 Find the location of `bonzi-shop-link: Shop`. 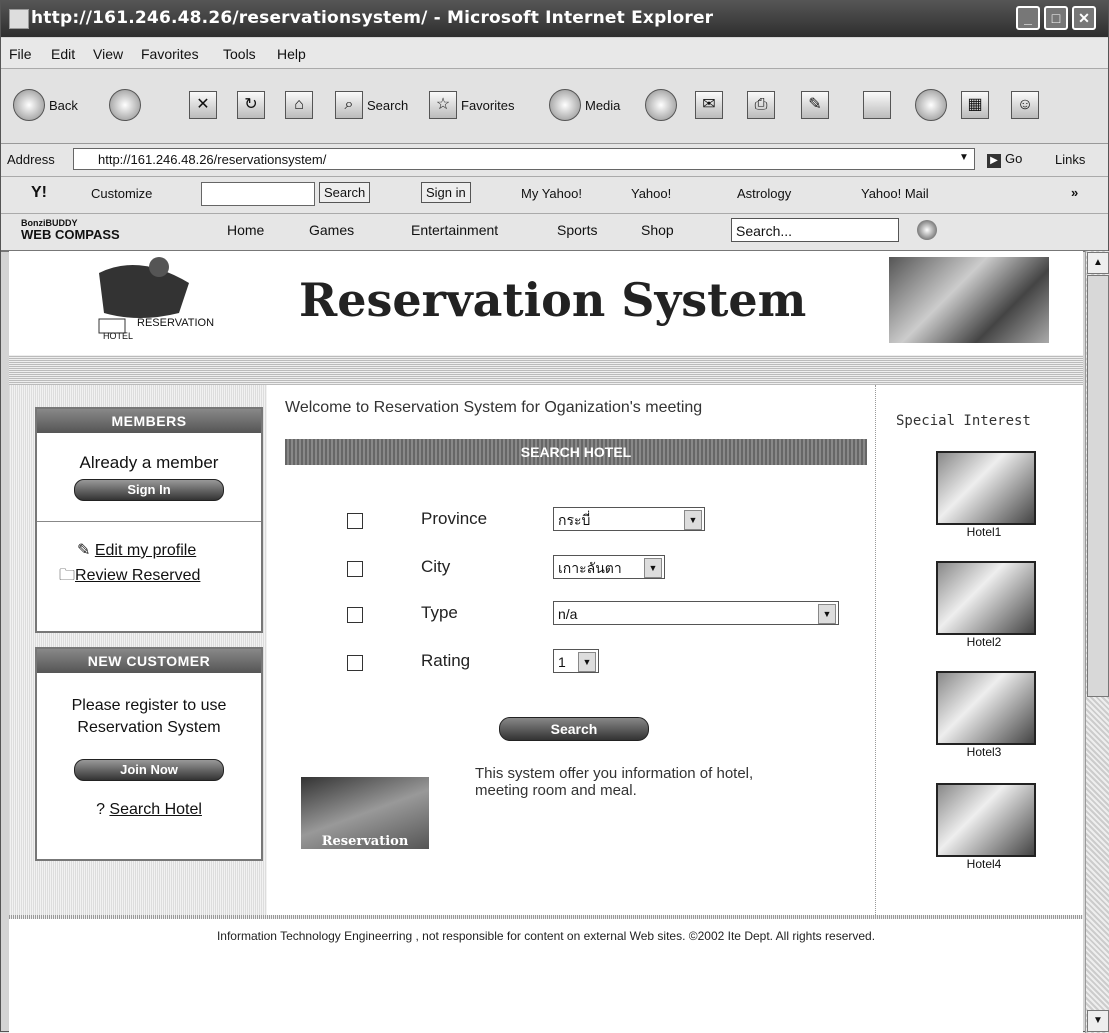

bonzi-shop-link: Shop is located at coordinates (657, 230).